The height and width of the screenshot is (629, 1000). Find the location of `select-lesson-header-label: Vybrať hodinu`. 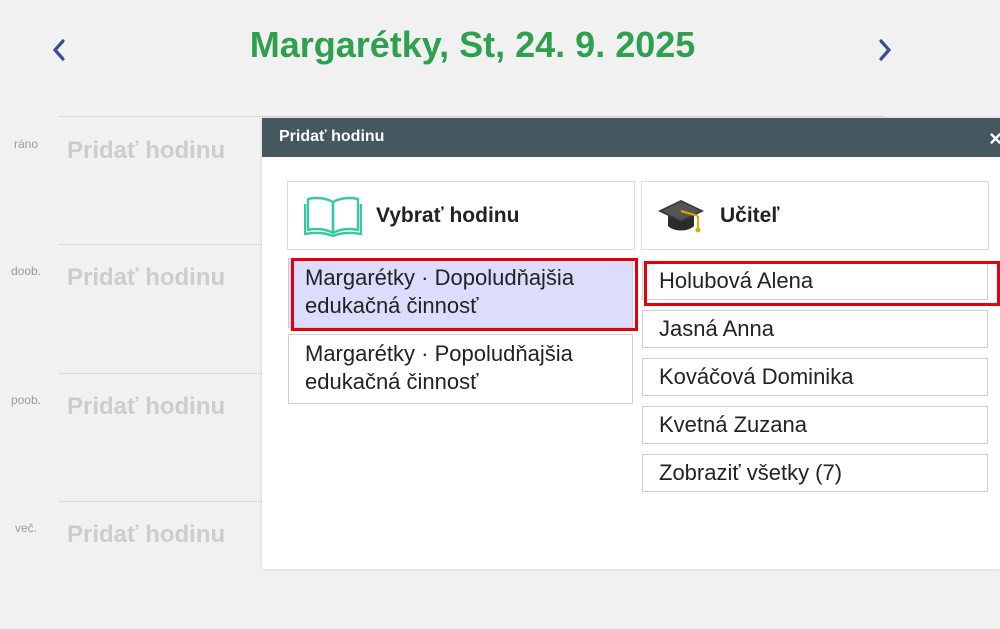

select-lesson-header-label: Vybrať hodinu is located at coordinates (448, 215).